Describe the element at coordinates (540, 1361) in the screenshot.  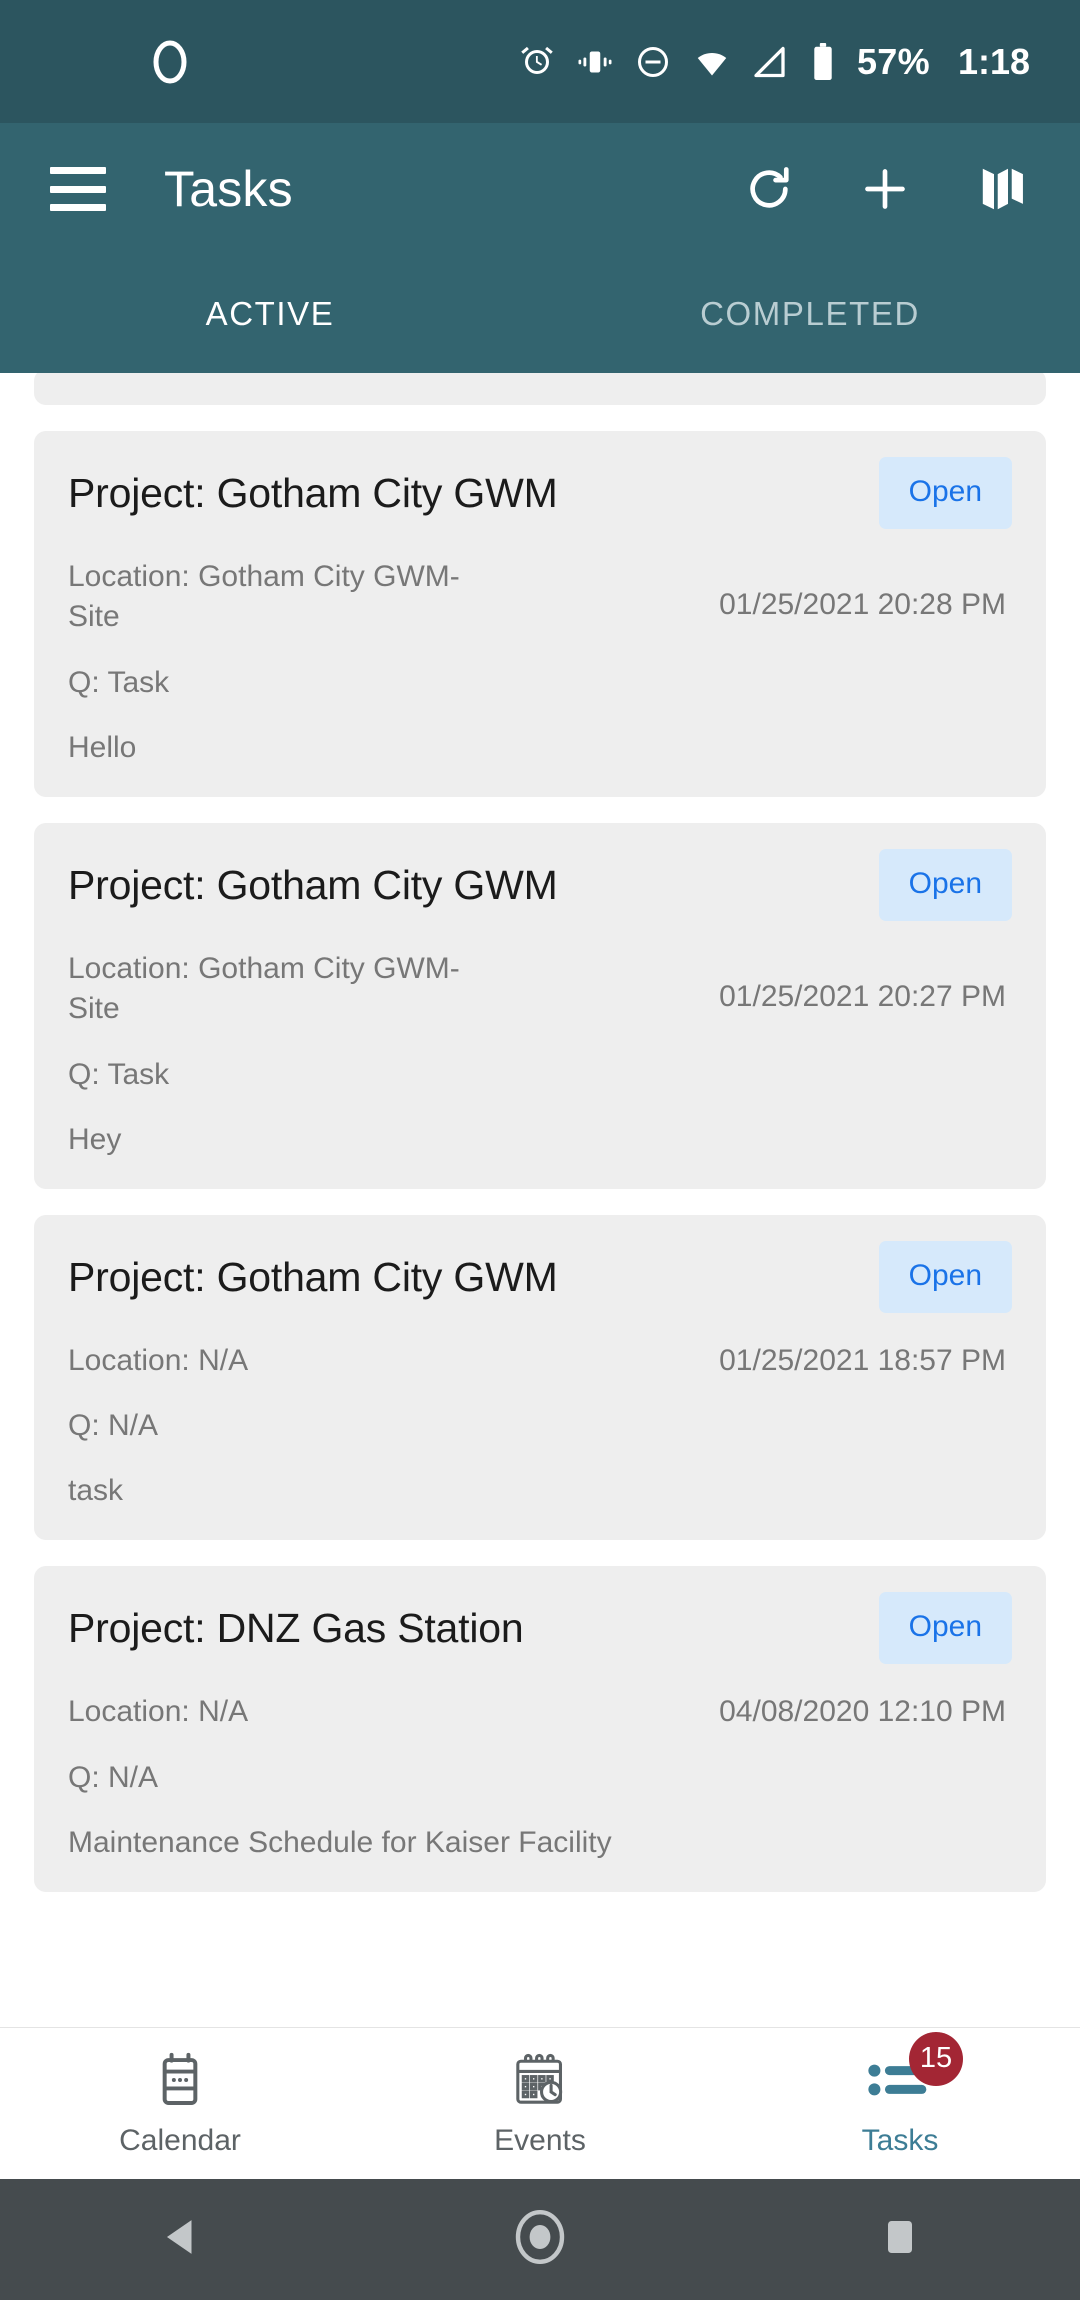
I see `card-meta: Location: N/A 01/25/2021 18:57 PM` at that location.